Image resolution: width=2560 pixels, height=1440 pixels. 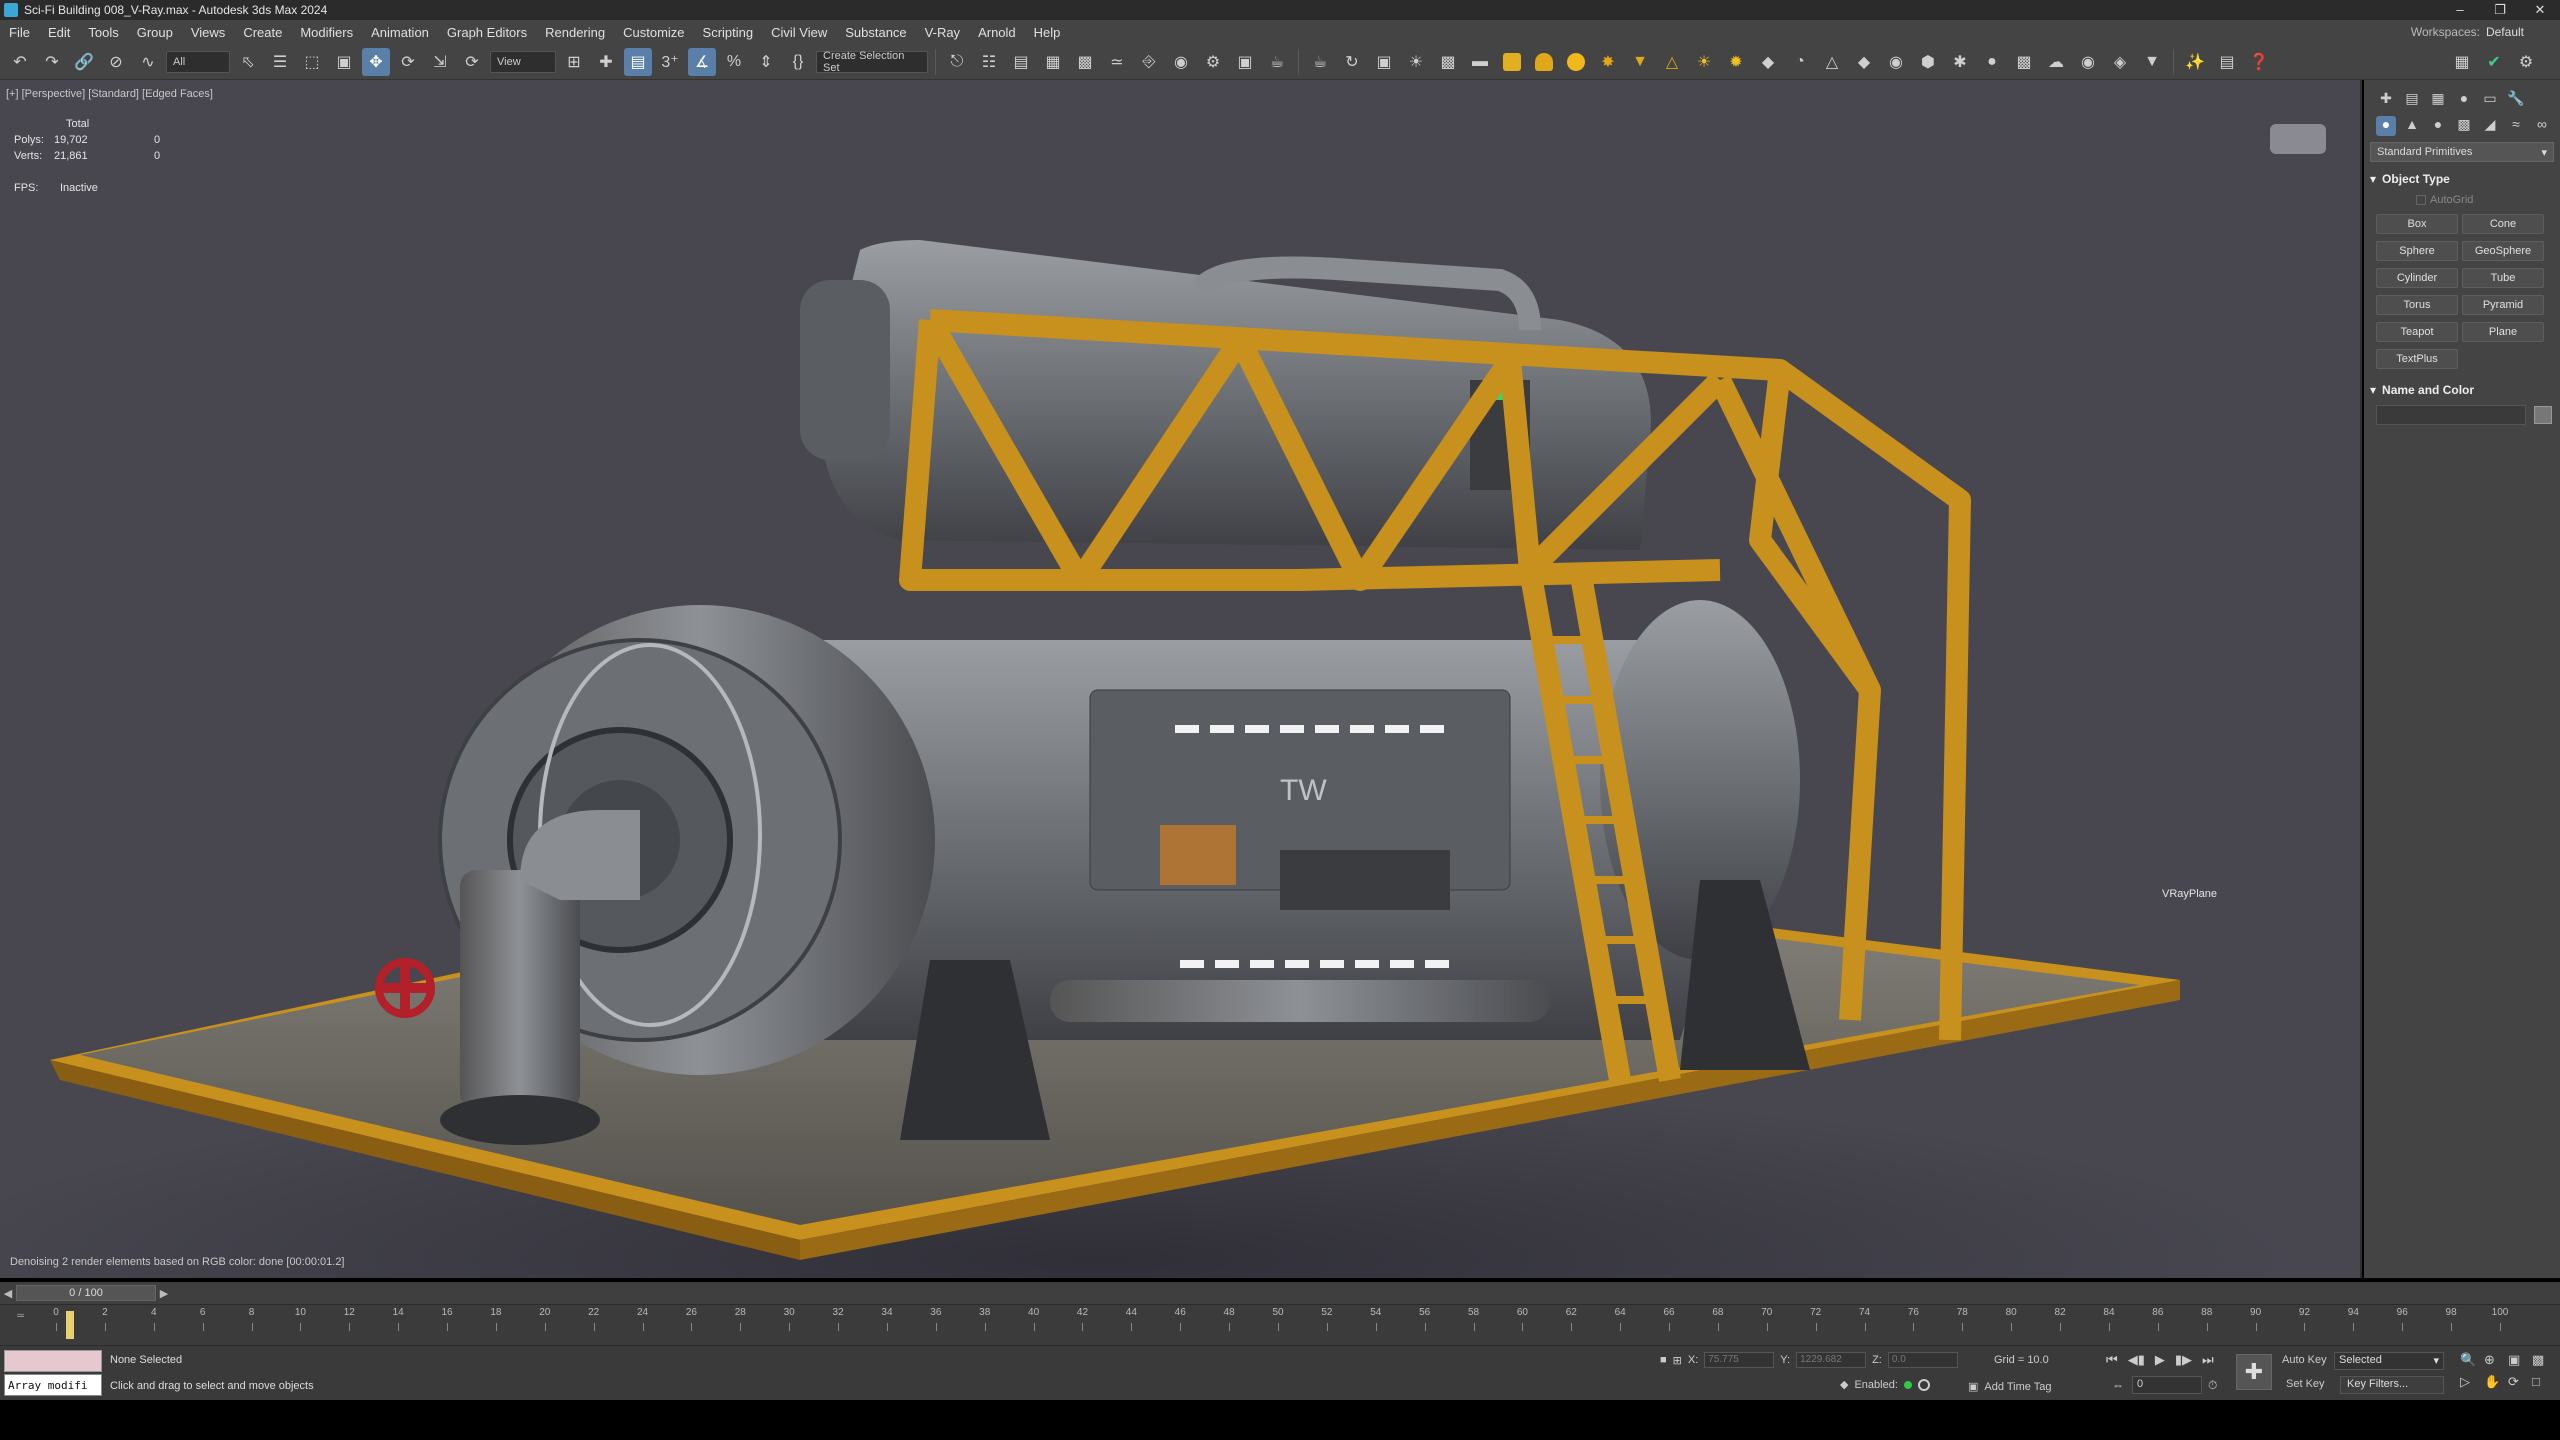 What do you see at coordinates (53, 1373) in the screenshot?
I see `maxscript-listener: Array modifi` at bounding box center [53, 1373].